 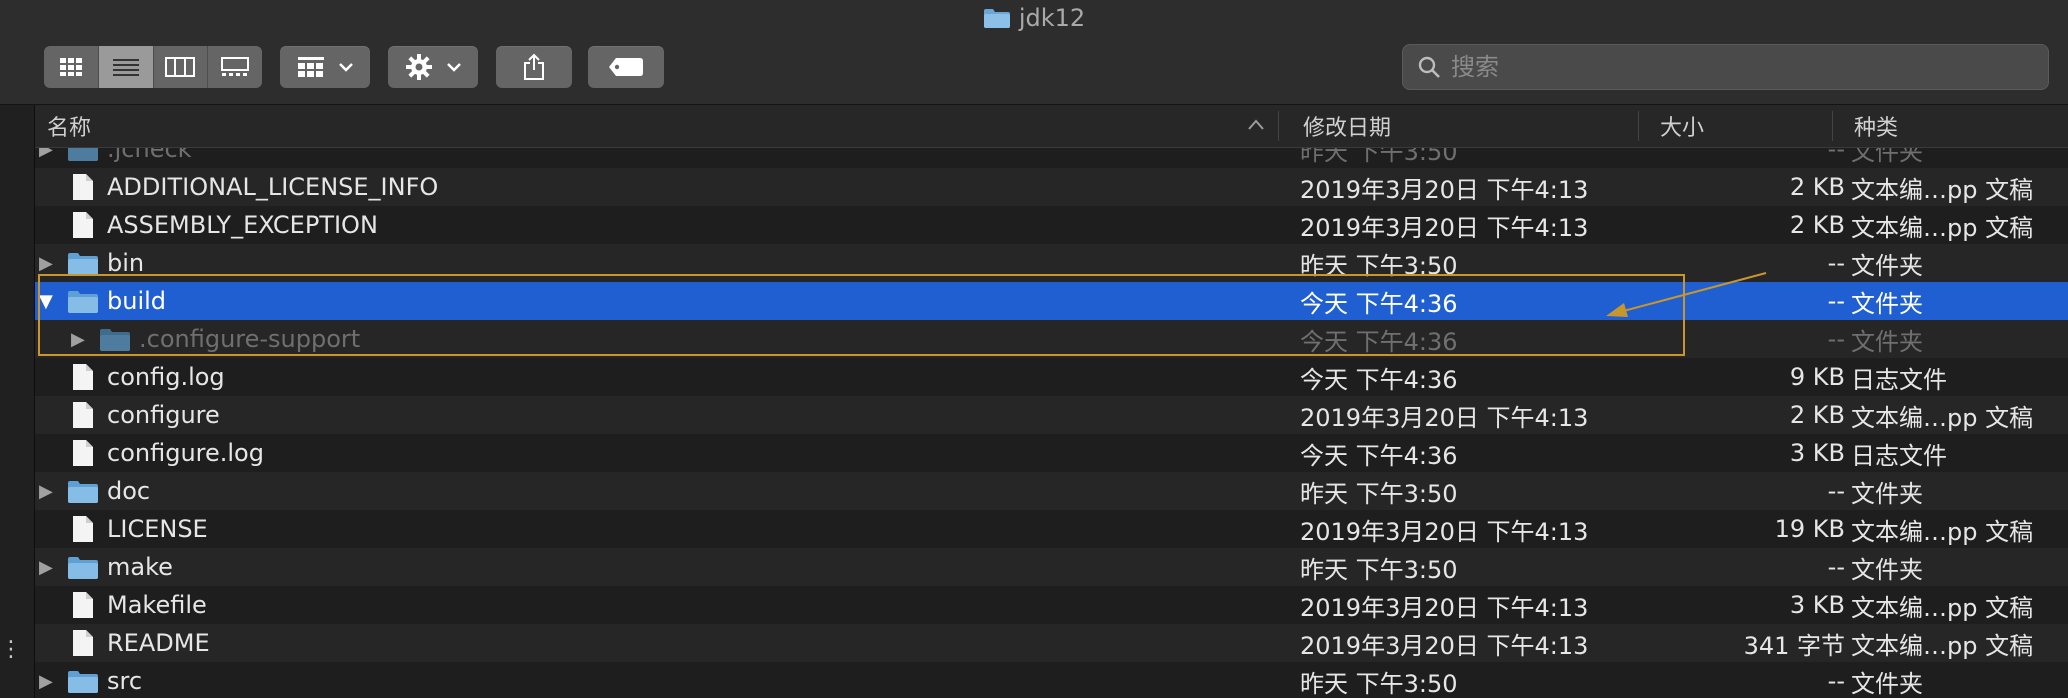 What do you see at coordinates (1051, 158) in the screenshot?
I see `file-row: ▶ .jcheck 昨天 下午3:50 -- 文件夹` at bounding box center [1051, 158].